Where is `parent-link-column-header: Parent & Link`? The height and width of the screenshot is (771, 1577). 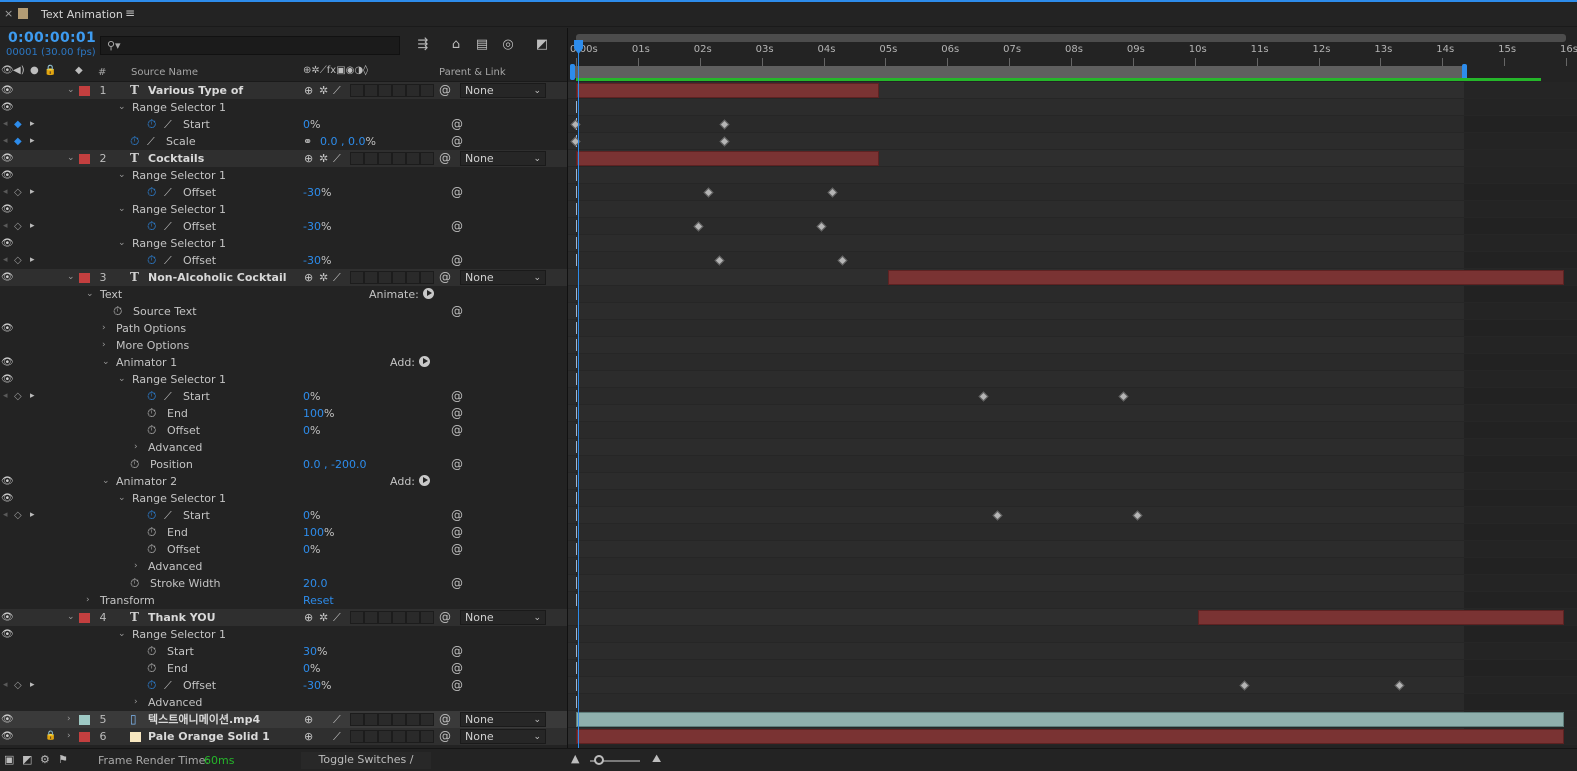
parent-link-column-header: Parent & Link is located at coordinates (472, 72).